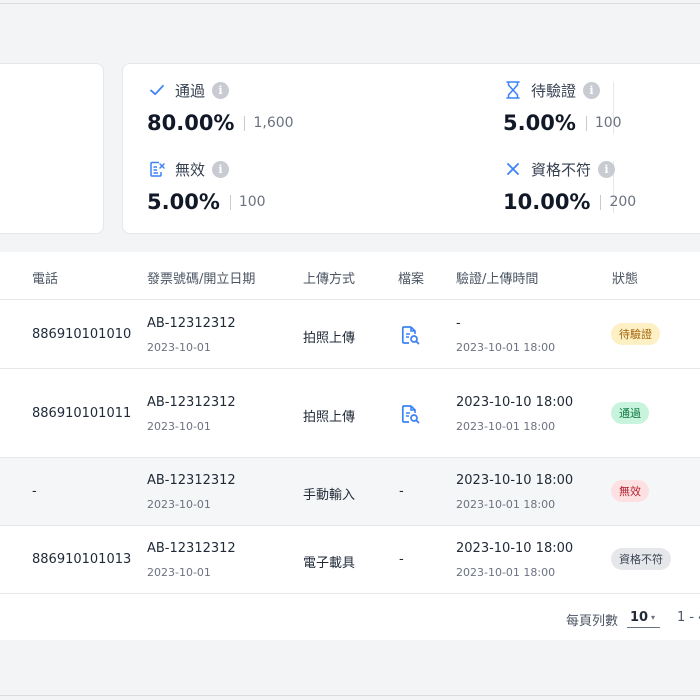  I want to click on stat-passed: 通過 i 80.00% 1,600, so click(220, 107).